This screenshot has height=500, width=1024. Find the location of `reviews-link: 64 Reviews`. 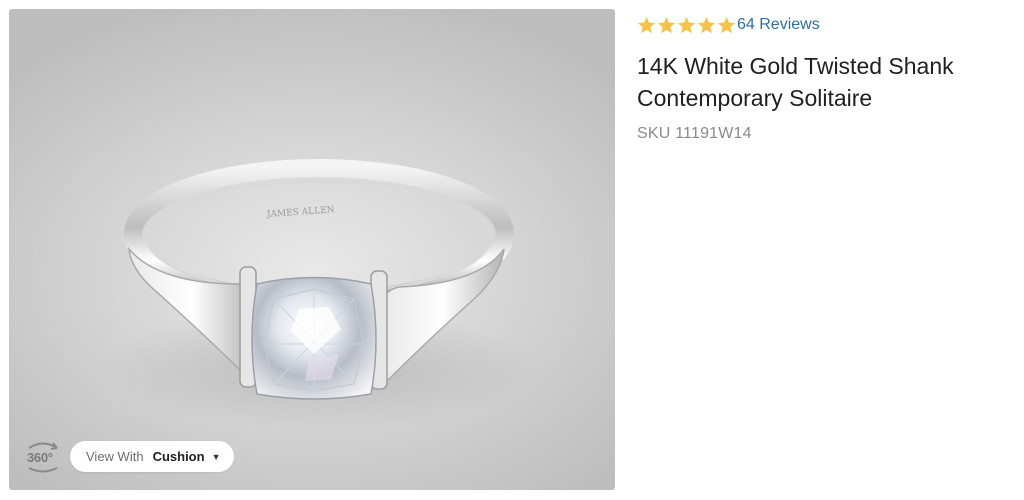

reviews-link: 64 Reviews is located at coordinates (778, 25).